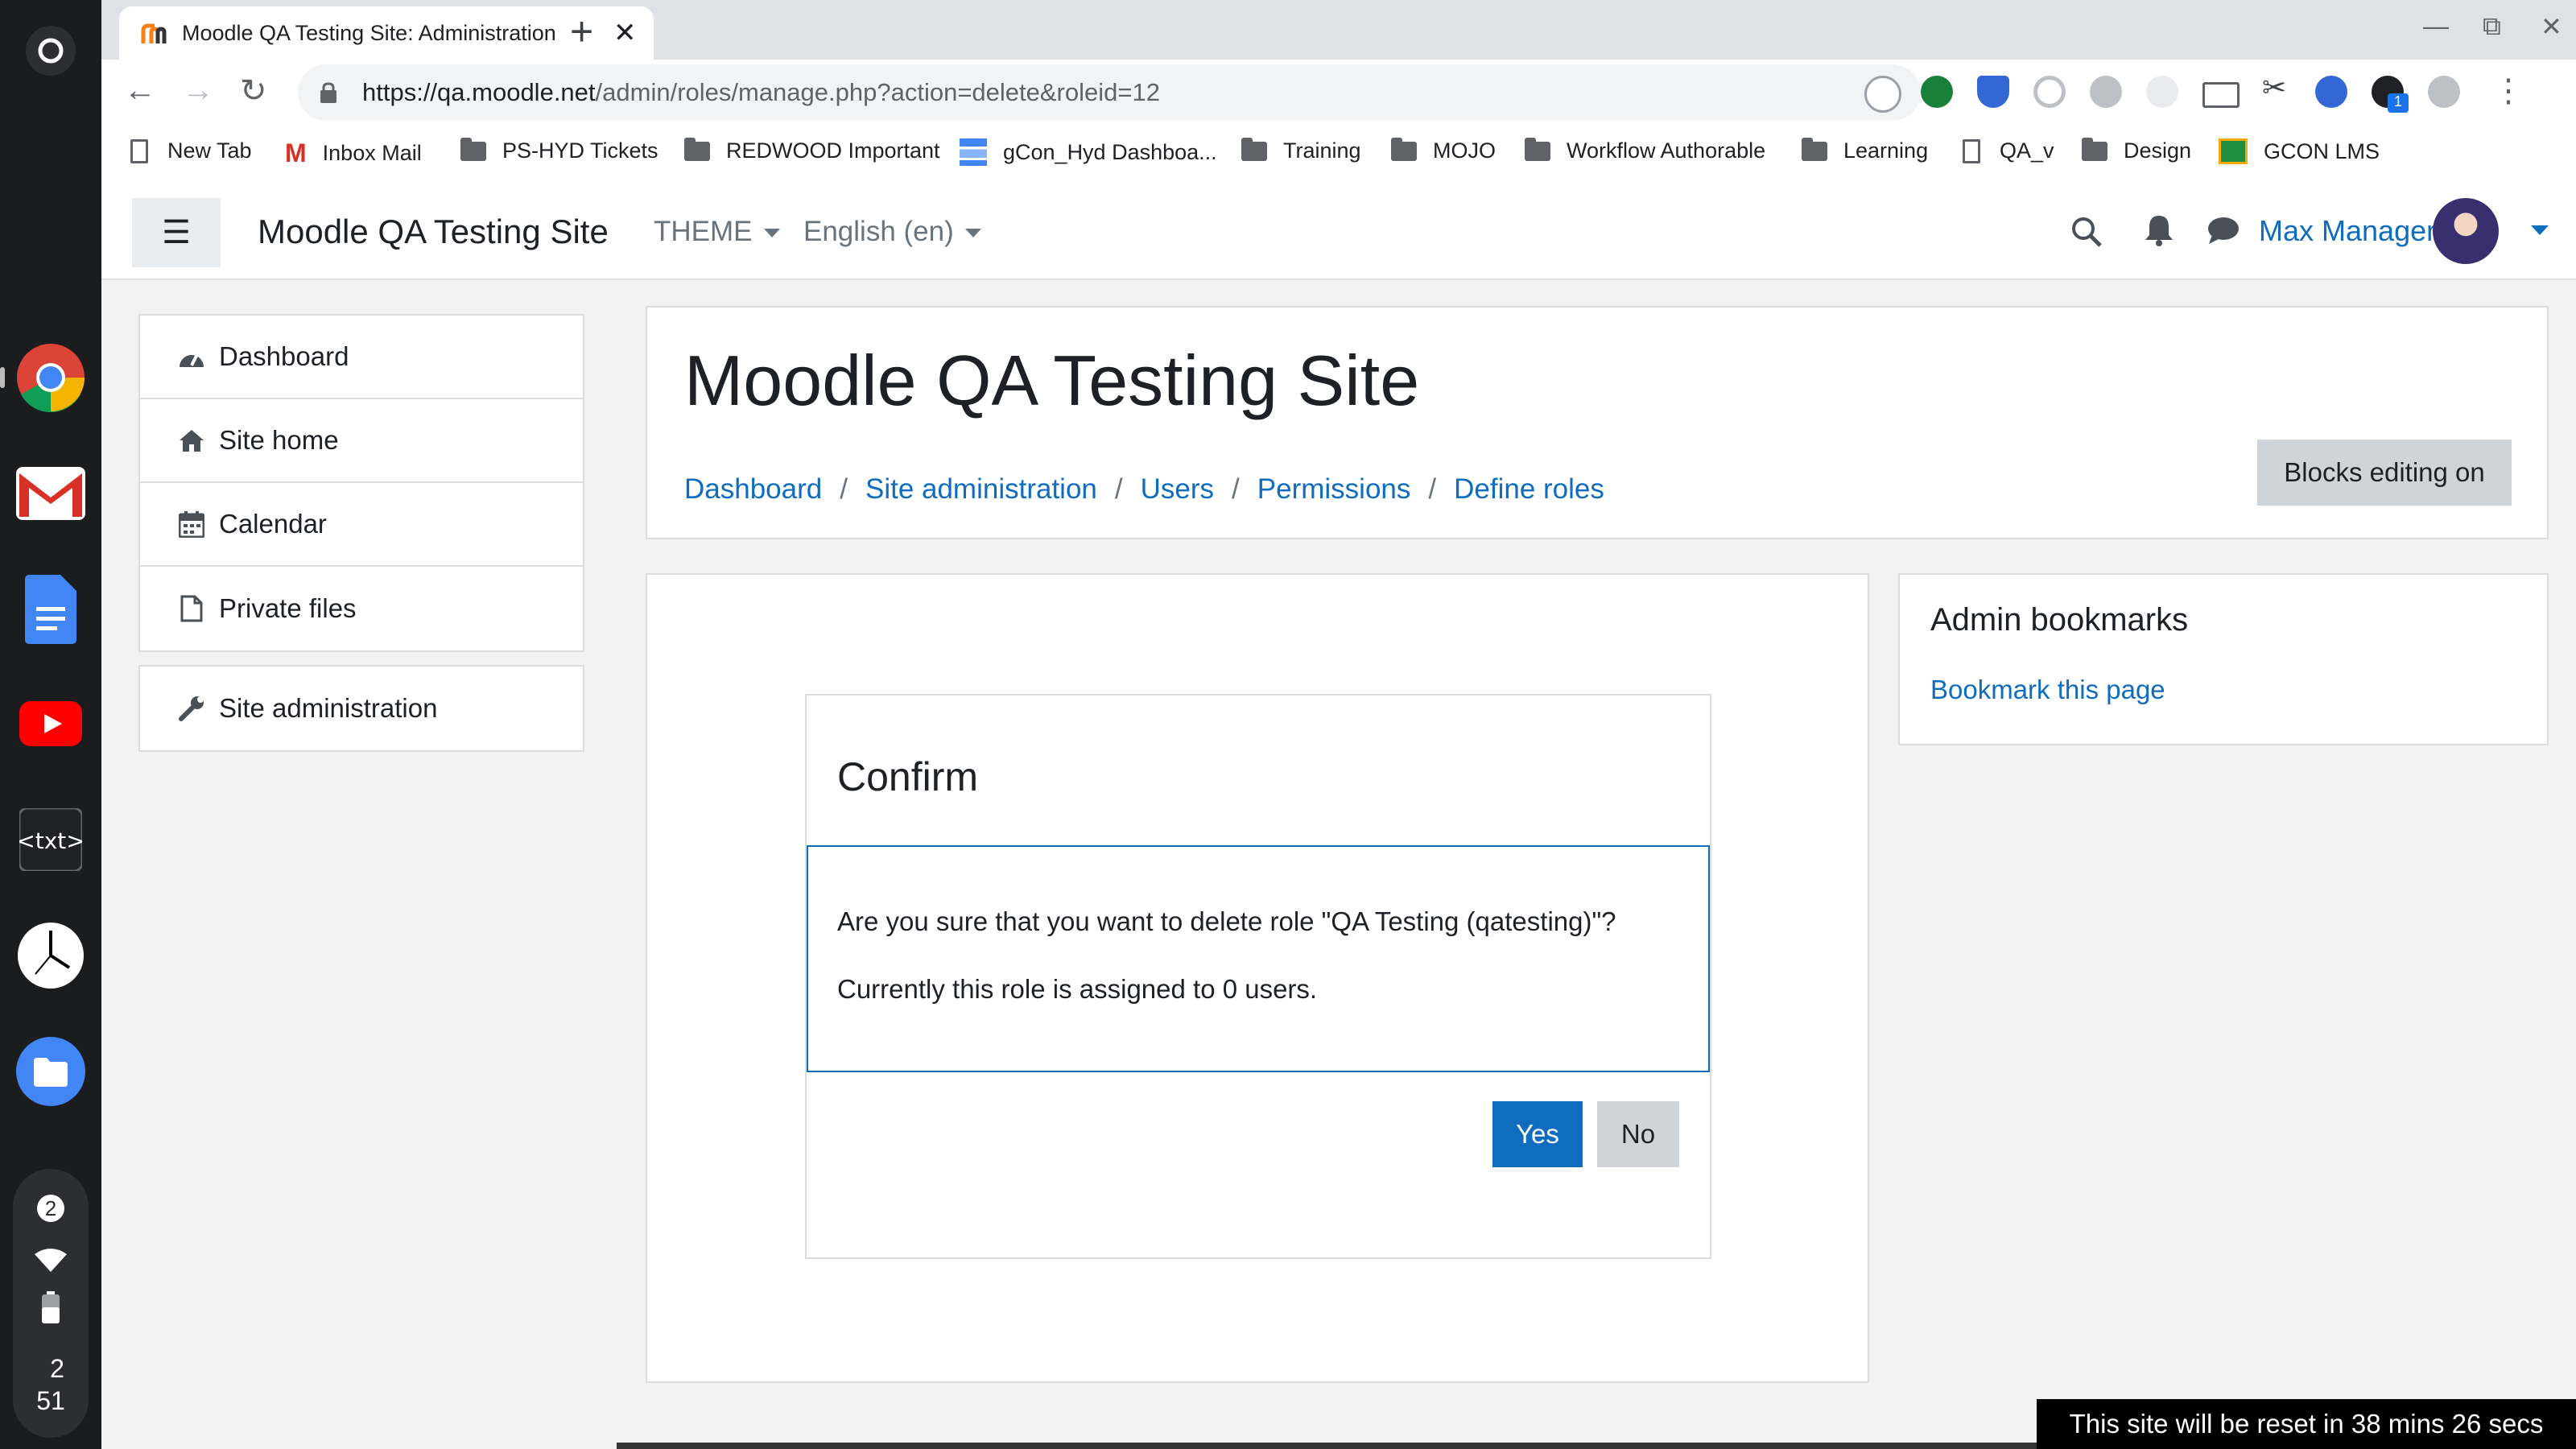  What do you see at coordinates (198, 90) in the screenshot?
I see `forward-icon: →` at bounding box center [198, 90].